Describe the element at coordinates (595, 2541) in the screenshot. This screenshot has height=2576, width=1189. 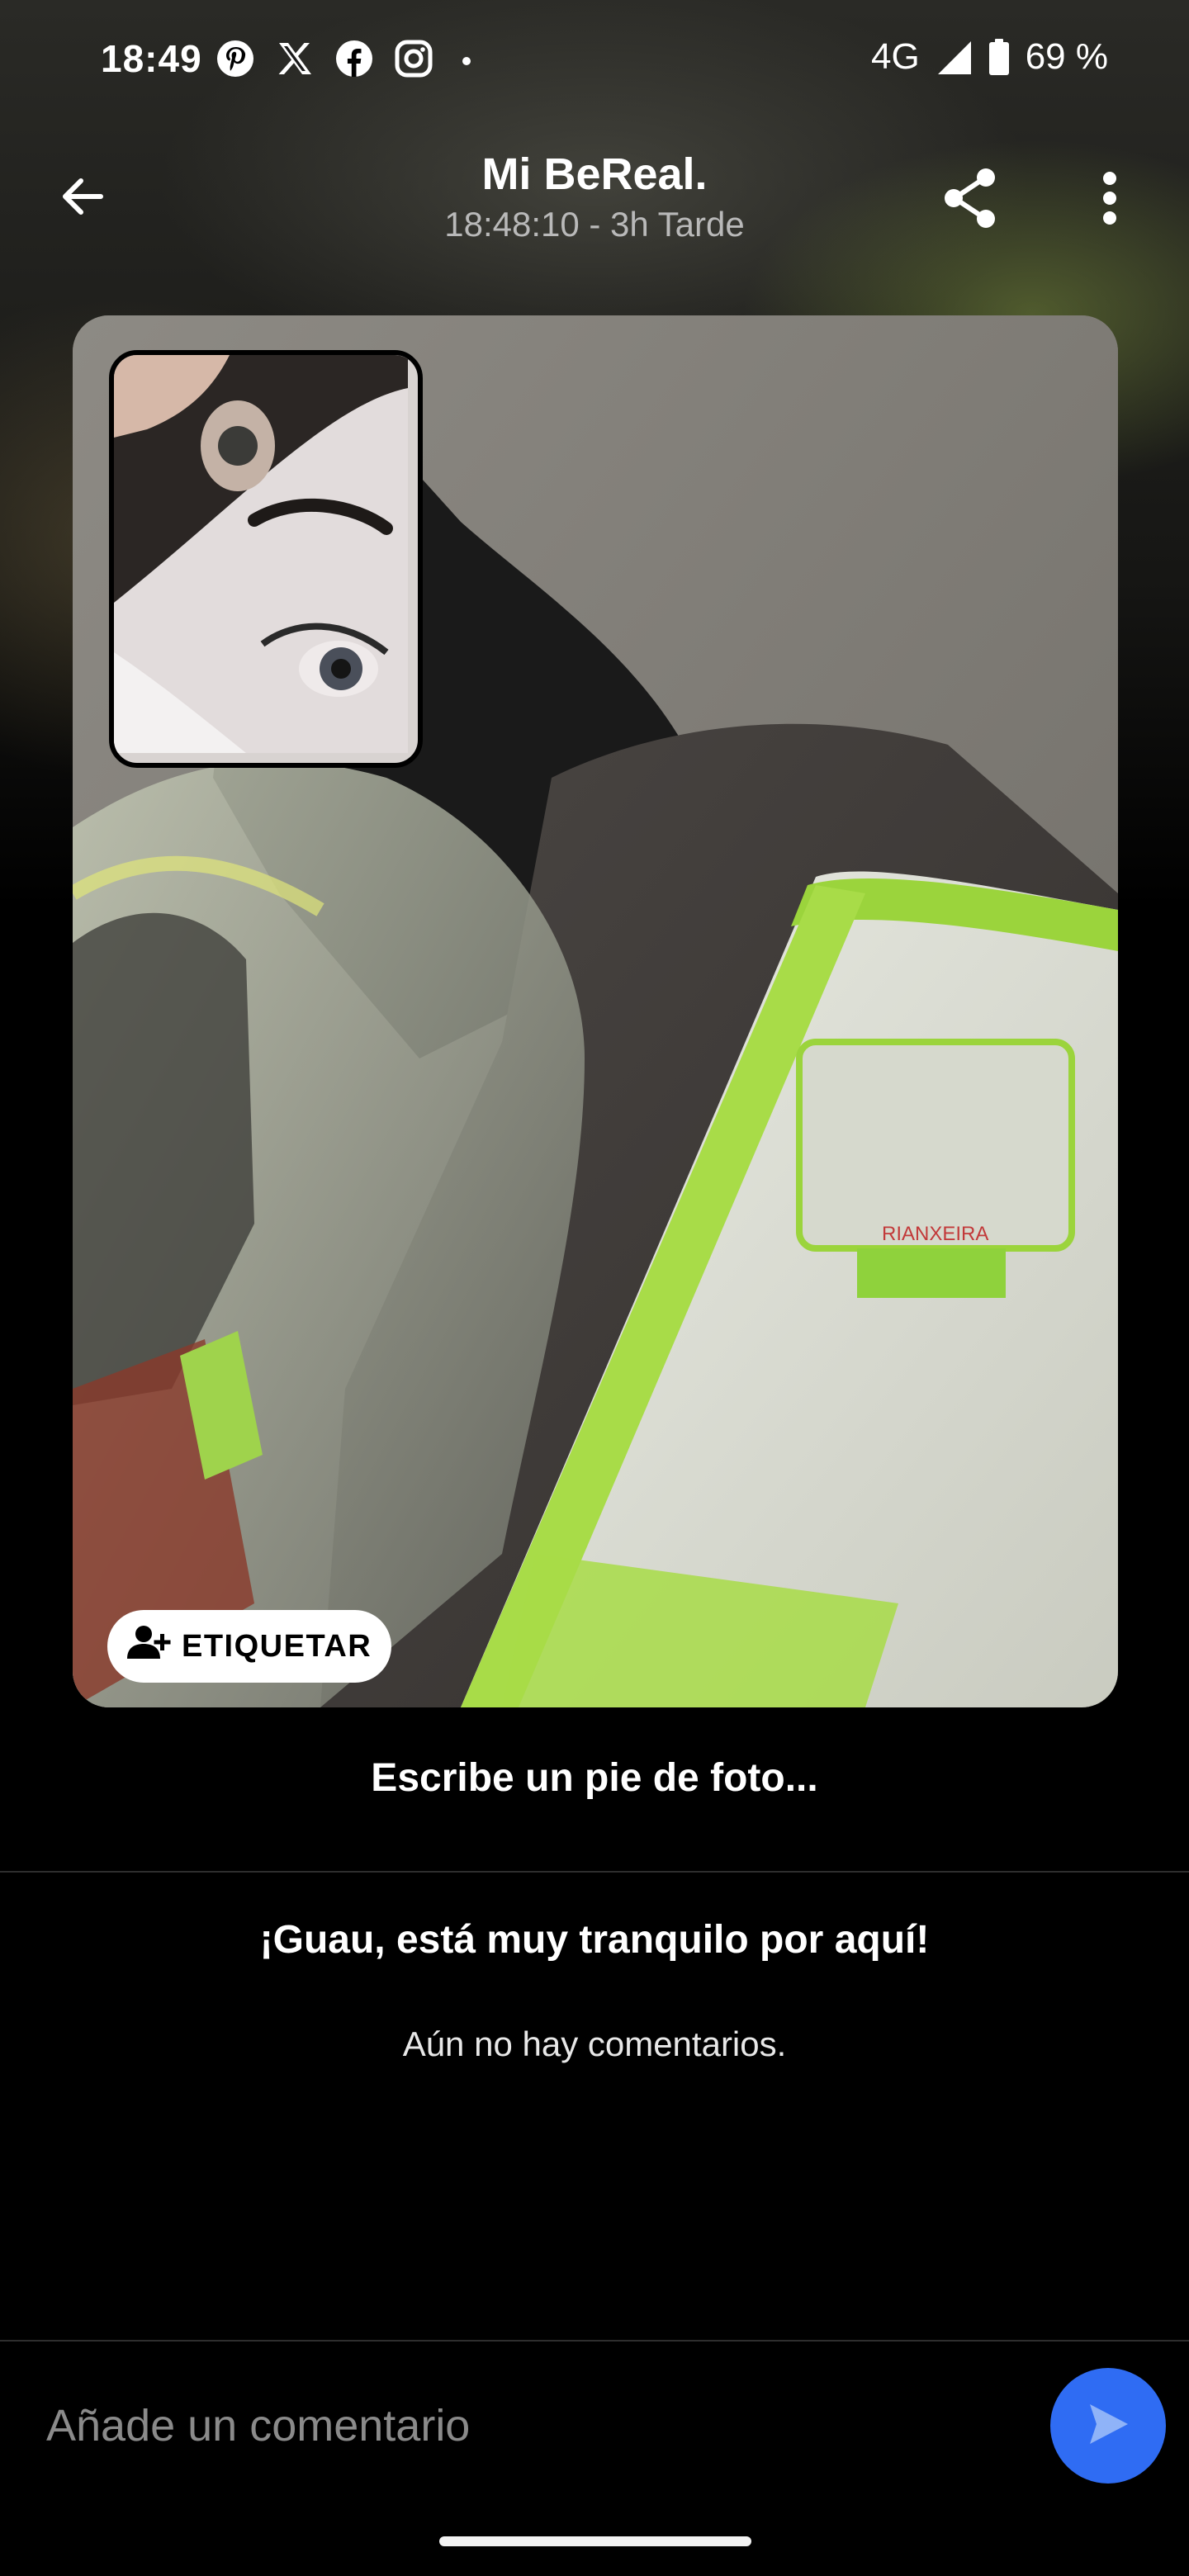
I see `home-indicator` at that location.